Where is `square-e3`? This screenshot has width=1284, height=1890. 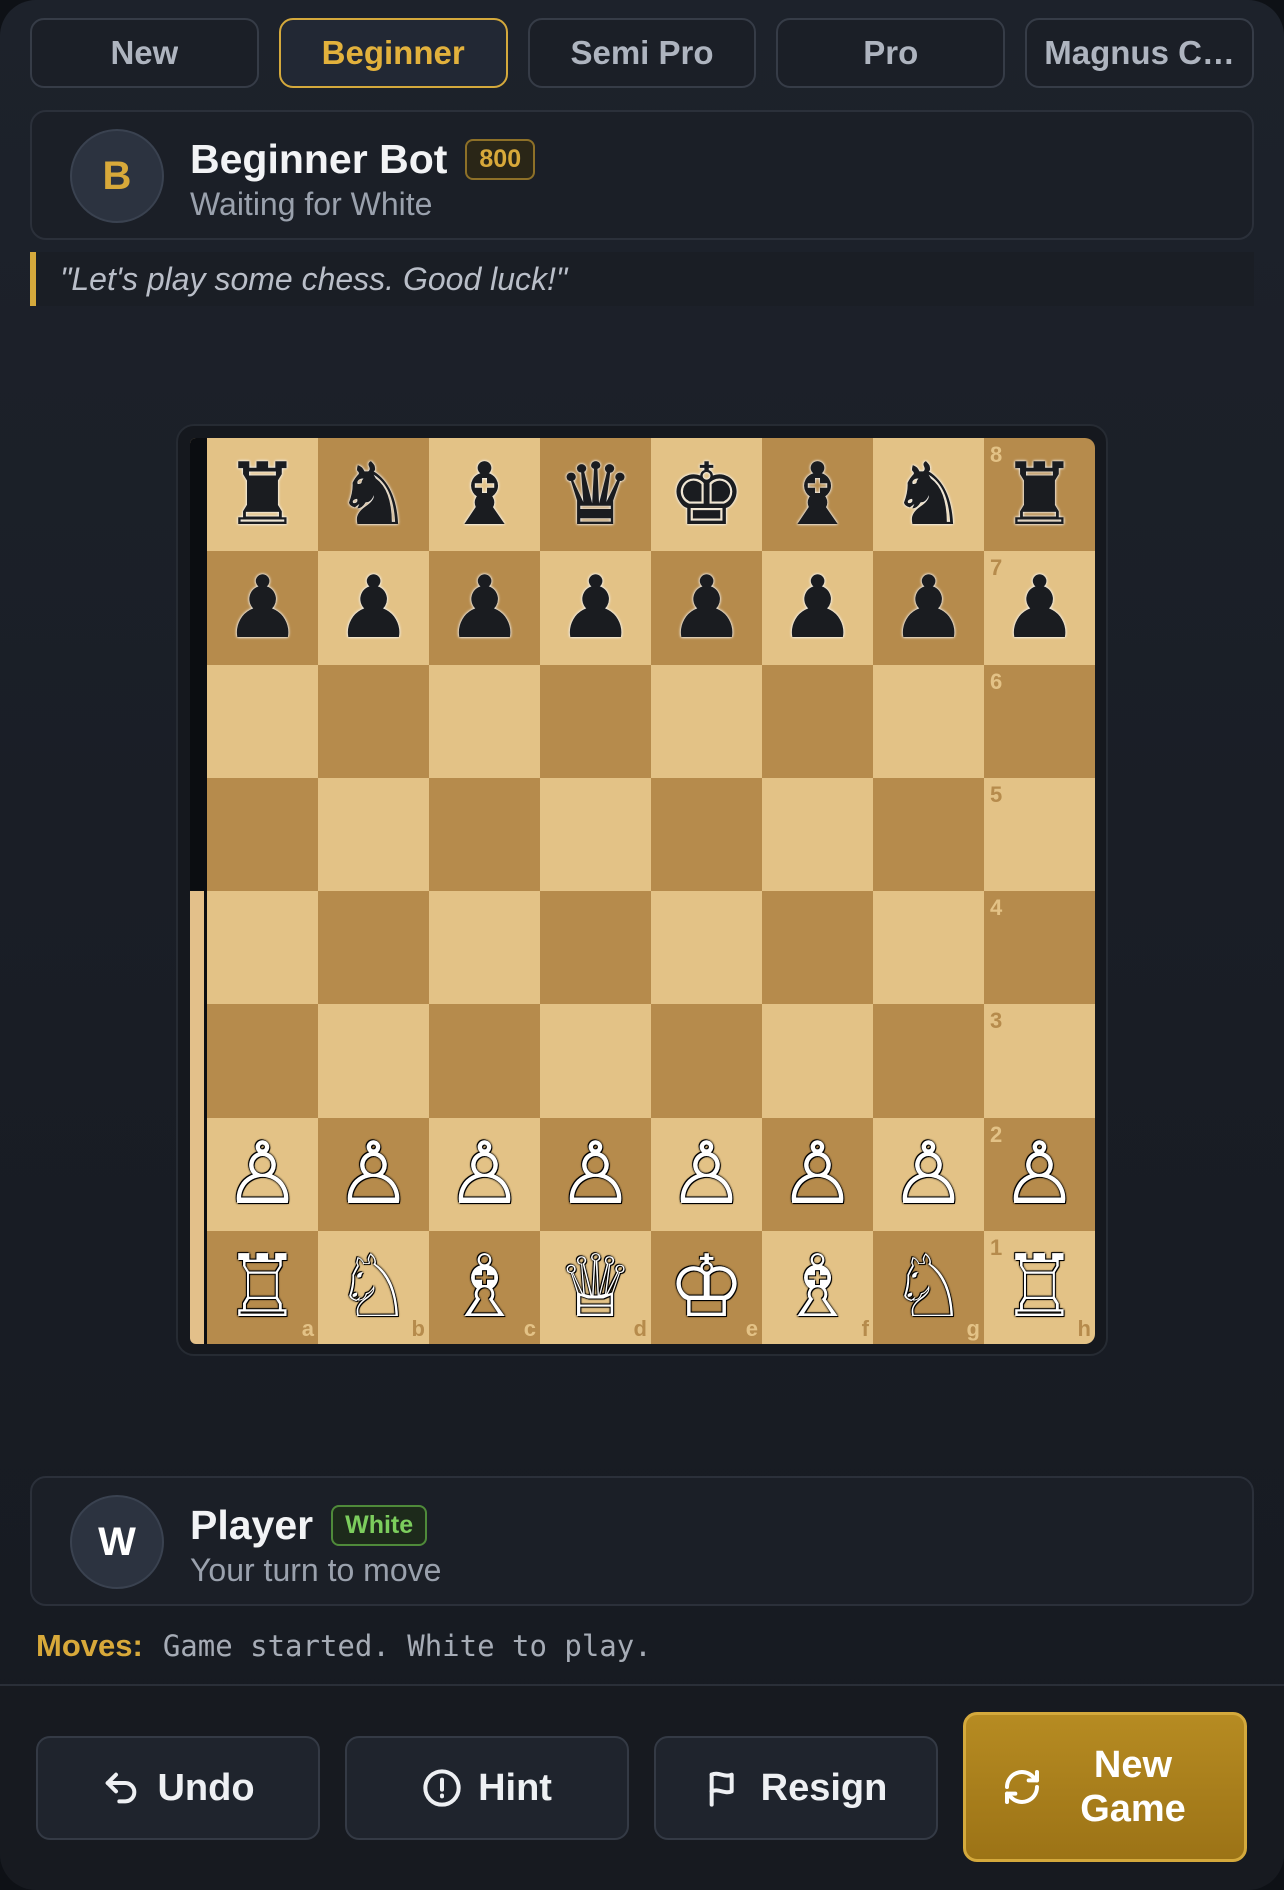
square-e3 is located at coordinates (706, 1061).